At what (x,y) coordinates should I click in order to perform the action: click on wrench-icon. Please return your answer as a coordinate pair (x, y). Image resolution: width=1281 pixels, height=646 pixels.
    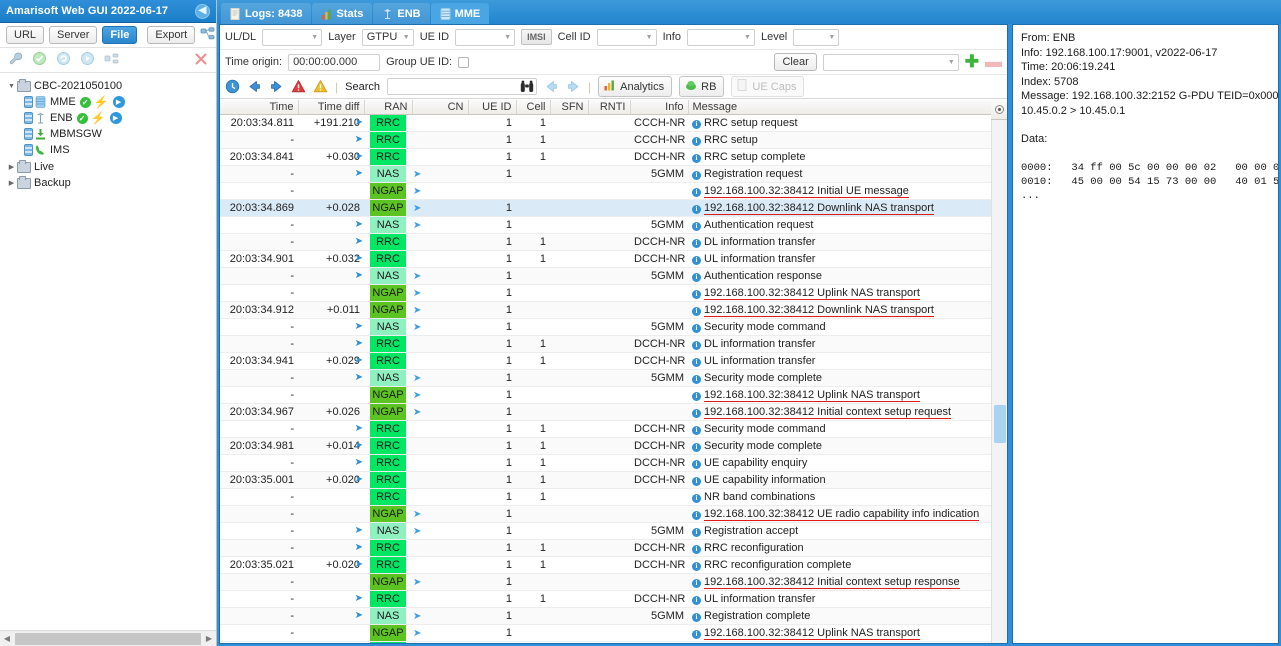
    Looking at the image, I should click on (15, 60).